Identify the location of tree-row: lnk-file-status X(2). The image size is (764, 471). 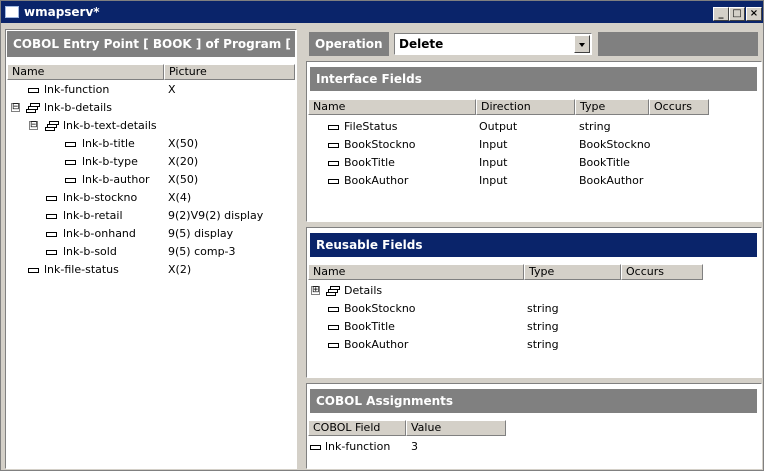
(151, 270).